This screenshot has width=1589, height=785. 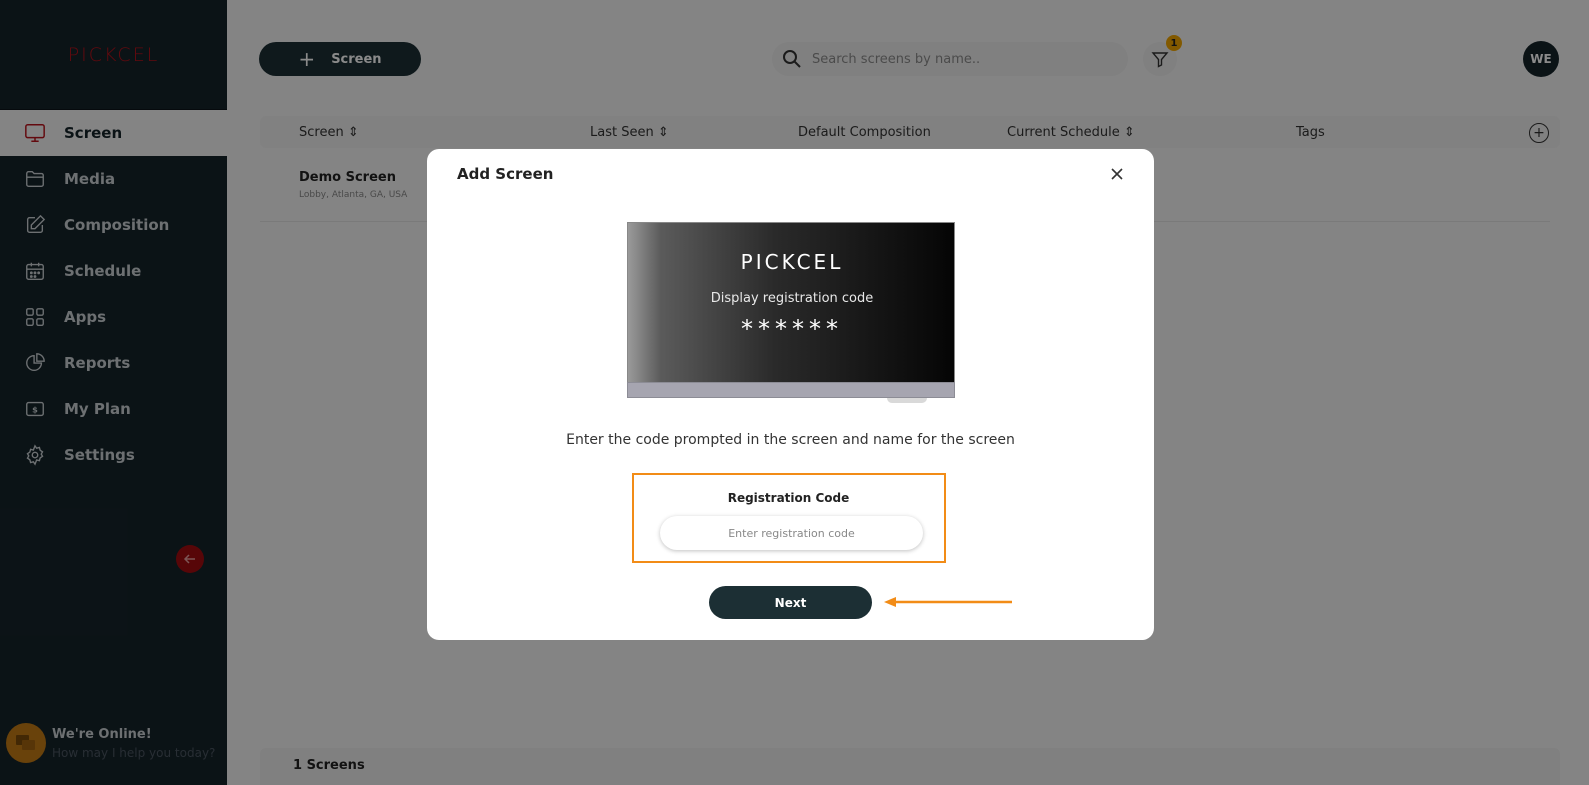 What do you see at coordinates (790, 602) in the screenshot?
I see `next-button: Next` at bounding box center [790, 602].